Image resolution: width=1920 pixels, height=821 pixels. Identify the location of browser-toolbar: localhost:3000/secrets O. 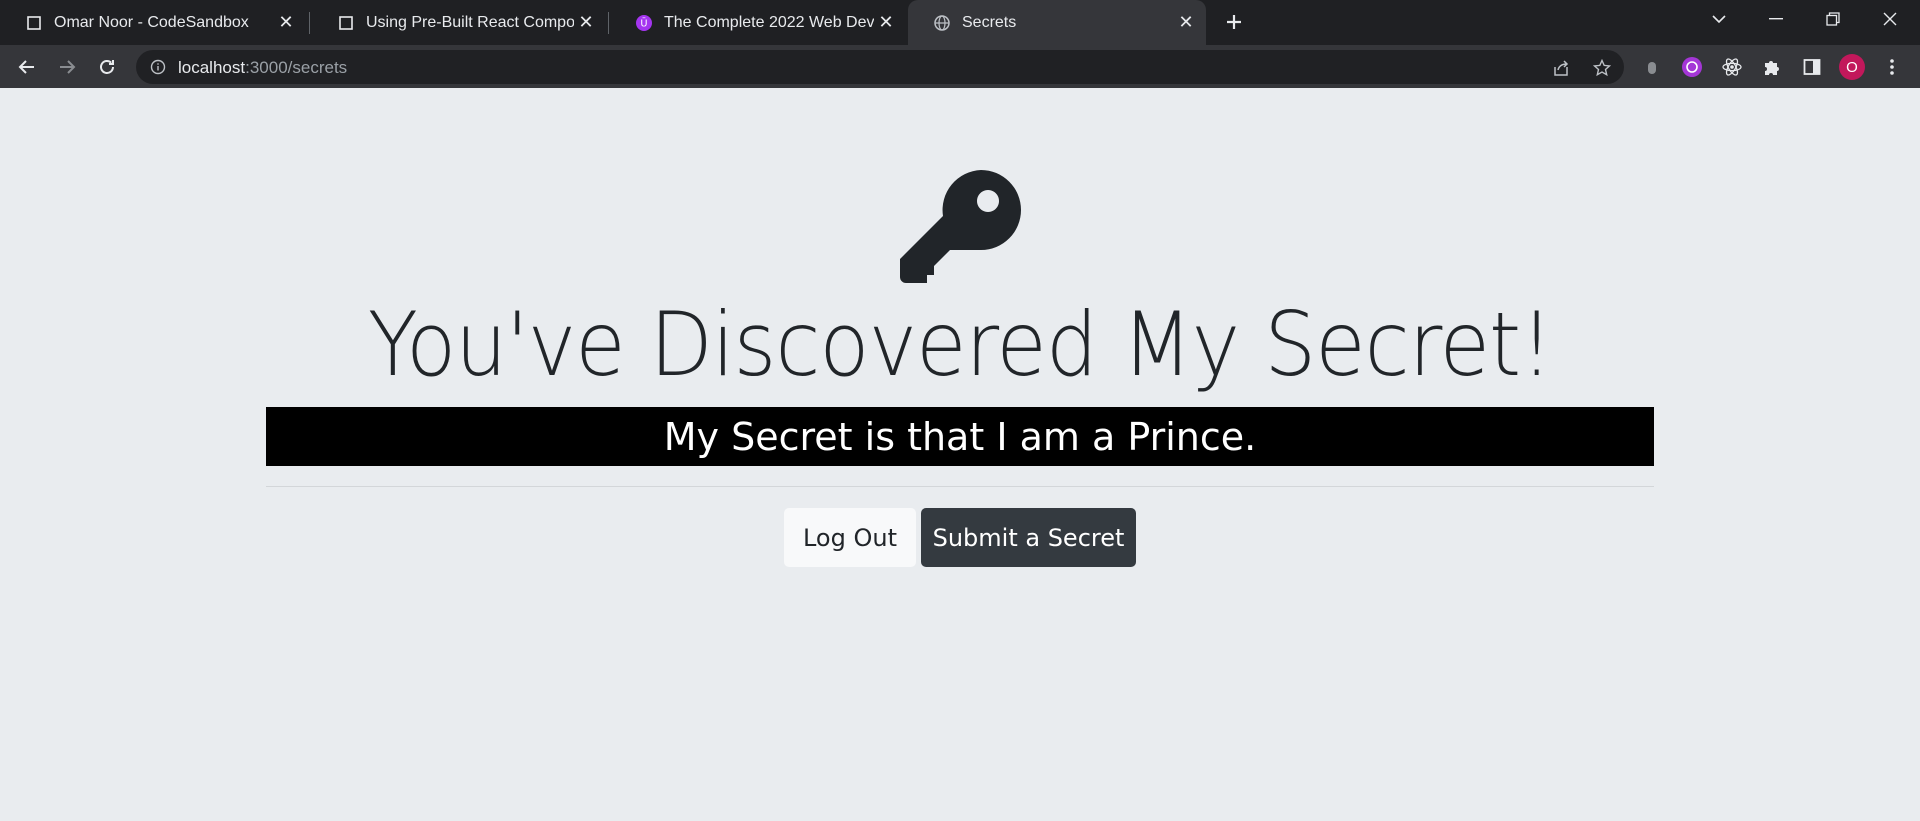
(960, 66).